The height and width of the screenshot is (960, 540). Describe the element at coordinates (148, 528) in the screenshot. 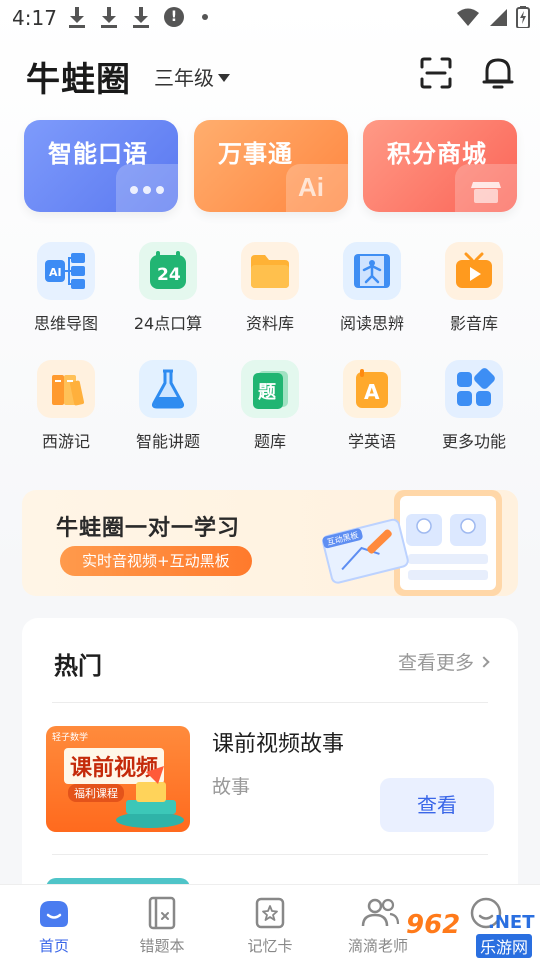

I see `banner-title: 牛蛙圈一对一学习` at that location.